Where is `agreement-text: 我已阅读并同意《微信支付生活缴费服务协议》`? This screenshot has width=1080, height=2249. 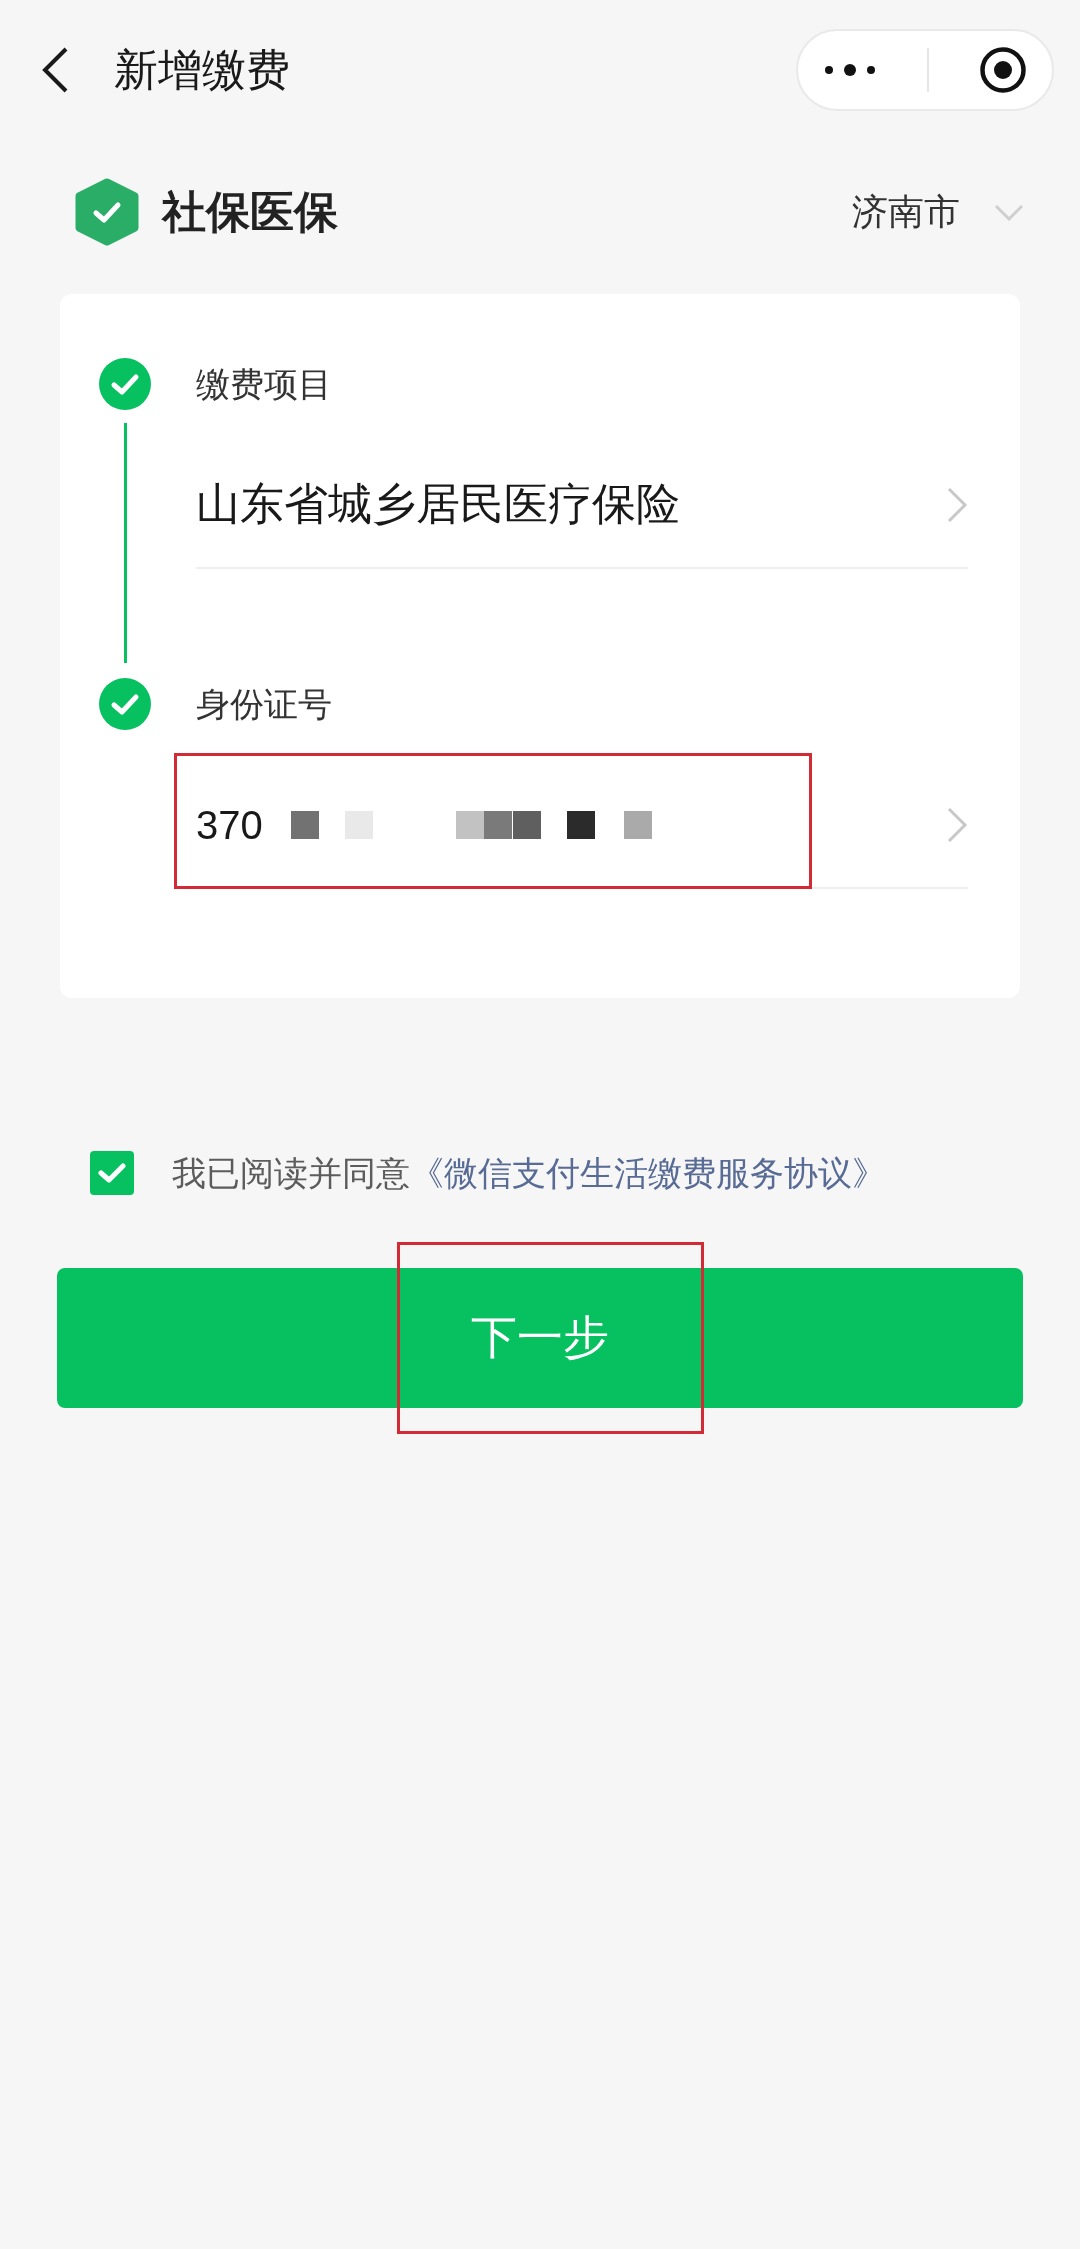
agreement-text: 我已阅读并同意《微信支付生活缴费服务协议》 is located at coordinates (529, 1173).